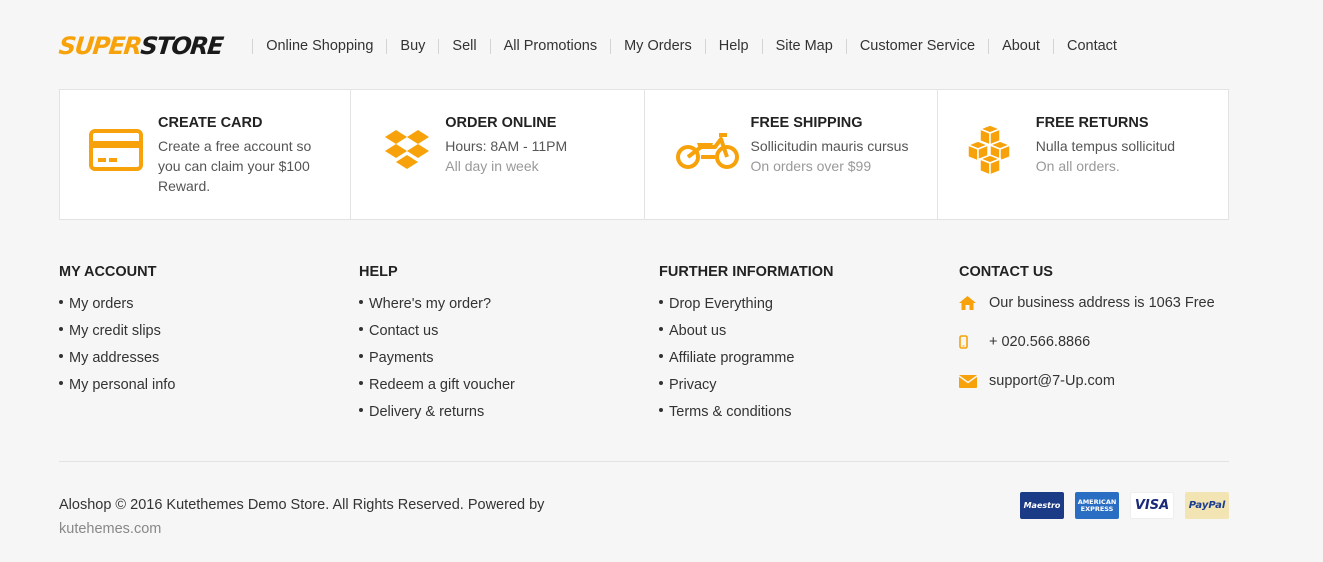 The image size is (1323, 562). I want to click on feature-desc: Sollicitudin mauris cursus, so click(829, 146).